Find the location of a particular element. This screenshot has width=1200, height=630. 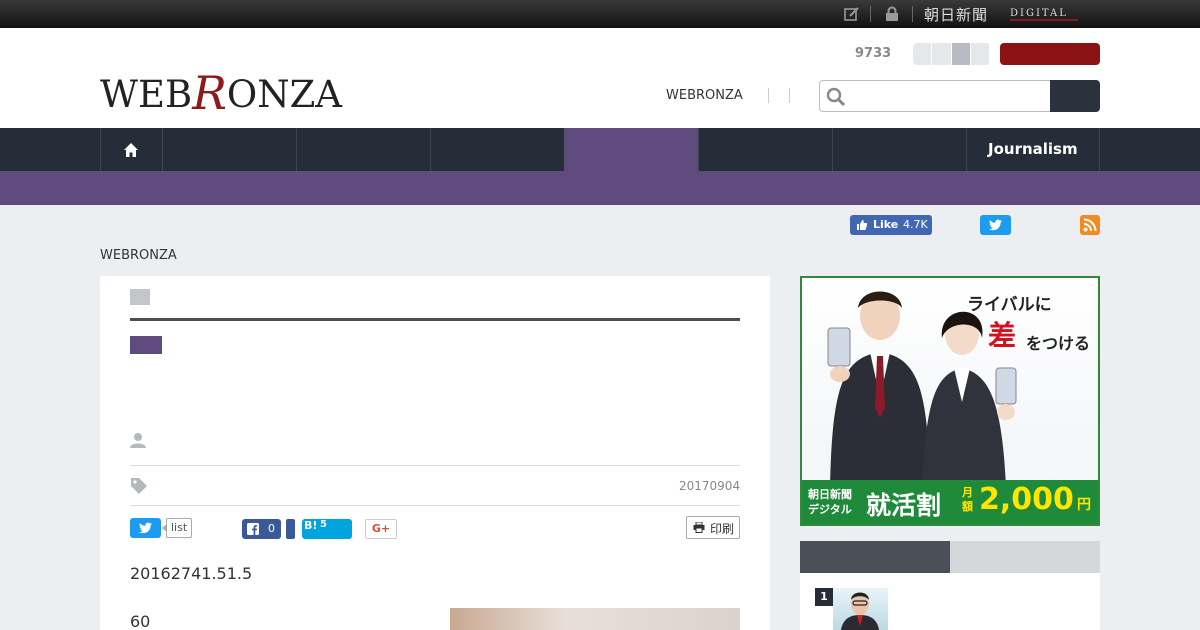

author-icon is located at coordinates (138, 440).